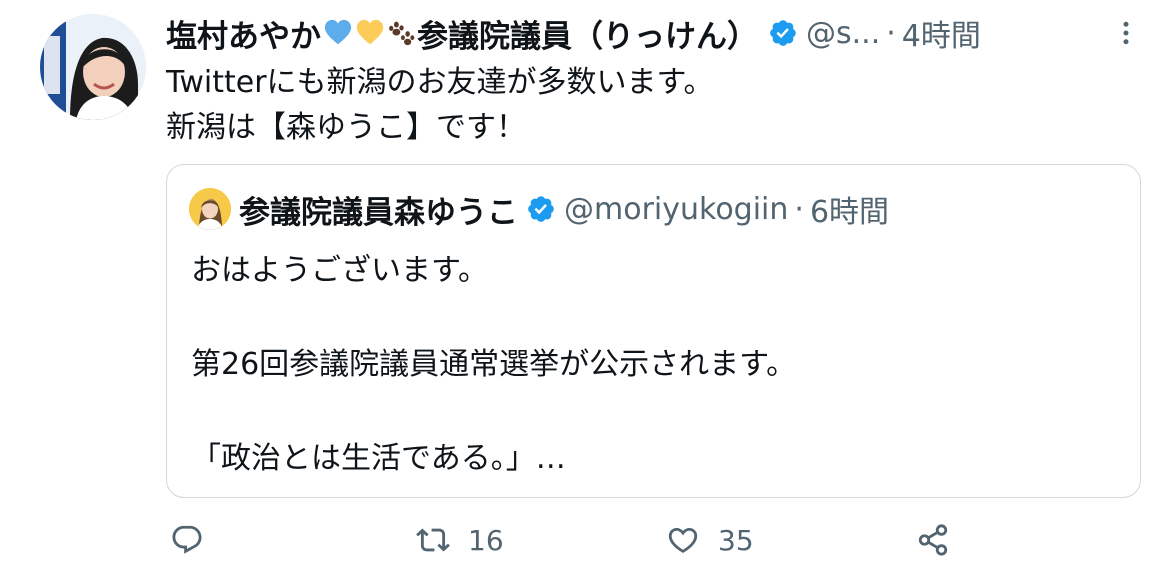 Image resolution: width=1164 pixels, height=573 pixels. I want to click on quoted-tweet-header: 参議院議員森ゆうこ @moriyukogiin · 6時間, so click(539, 209).